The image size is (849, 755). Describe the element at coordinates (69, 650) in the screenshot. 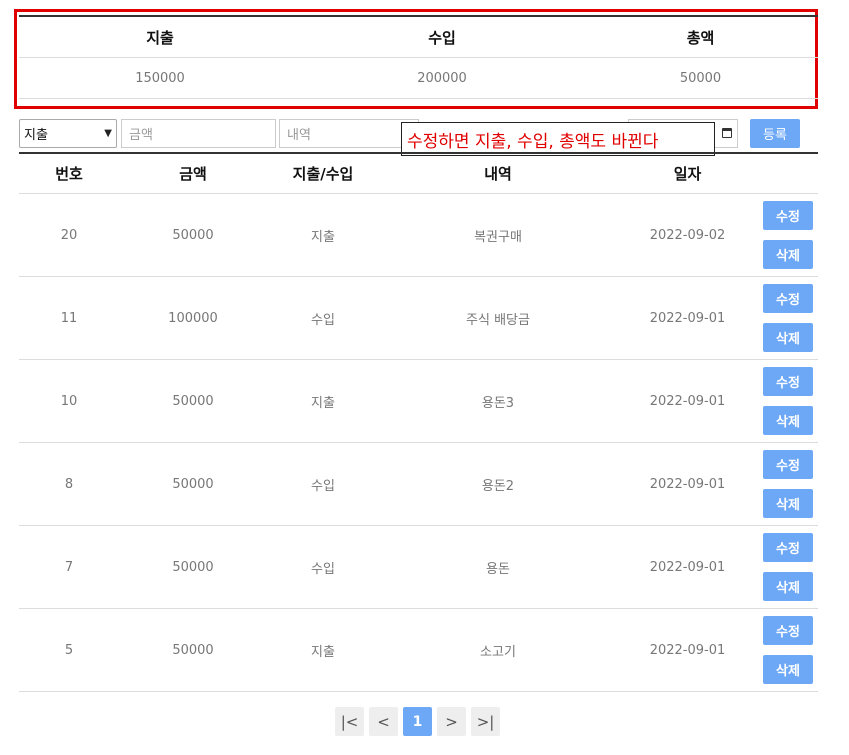

I see `row-no: 5` at that location.